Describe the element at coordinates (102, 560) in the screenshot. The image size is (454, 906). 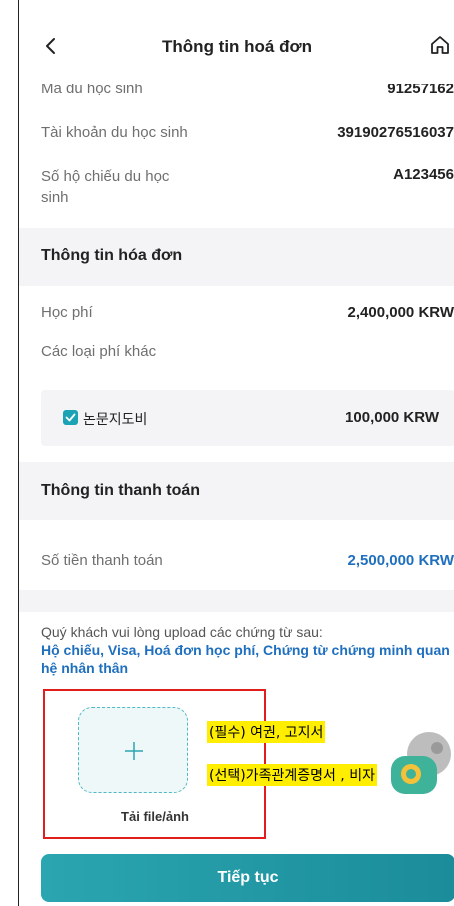
I see `payment-amount-label: Số tiền thanh toán` at that location.